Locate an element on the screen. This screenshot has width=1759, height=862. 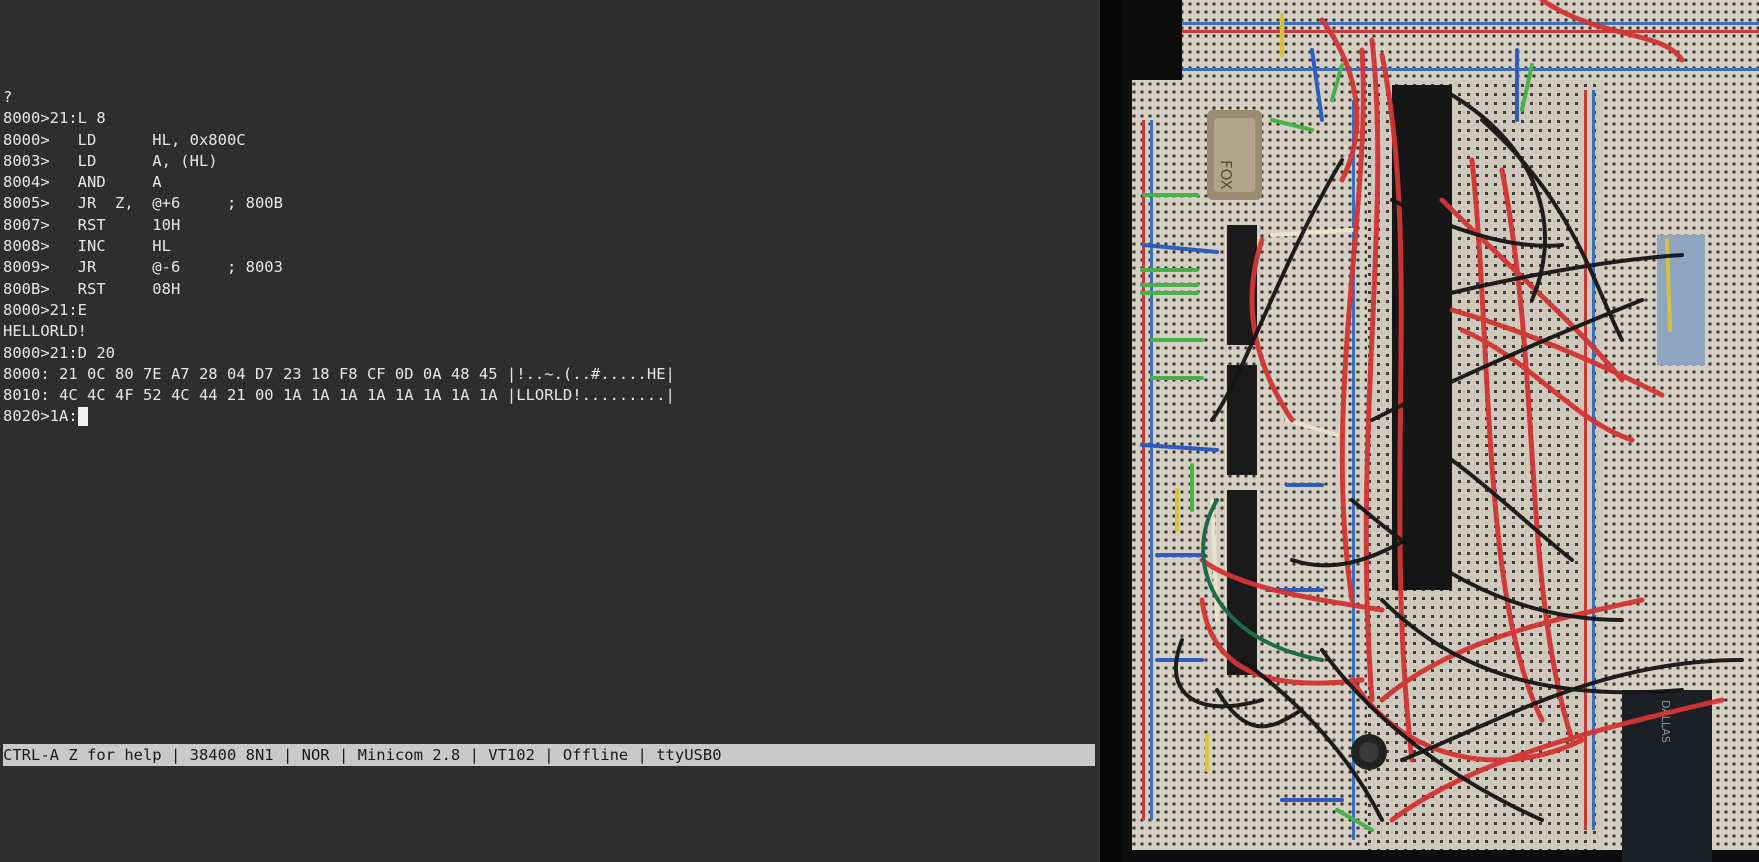
terminal-line: 8000>21:E is located at coordinates (45, 309).